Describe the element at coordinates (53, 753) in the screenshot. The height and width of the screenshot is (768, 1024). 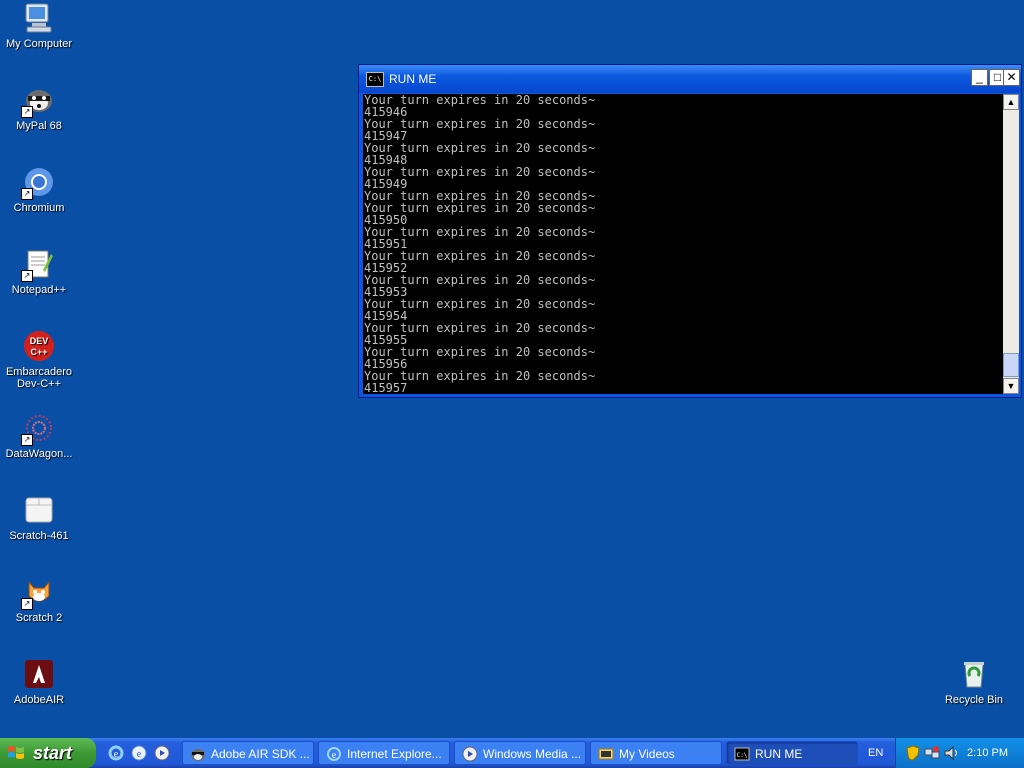
I see `start-label: start` at that location.